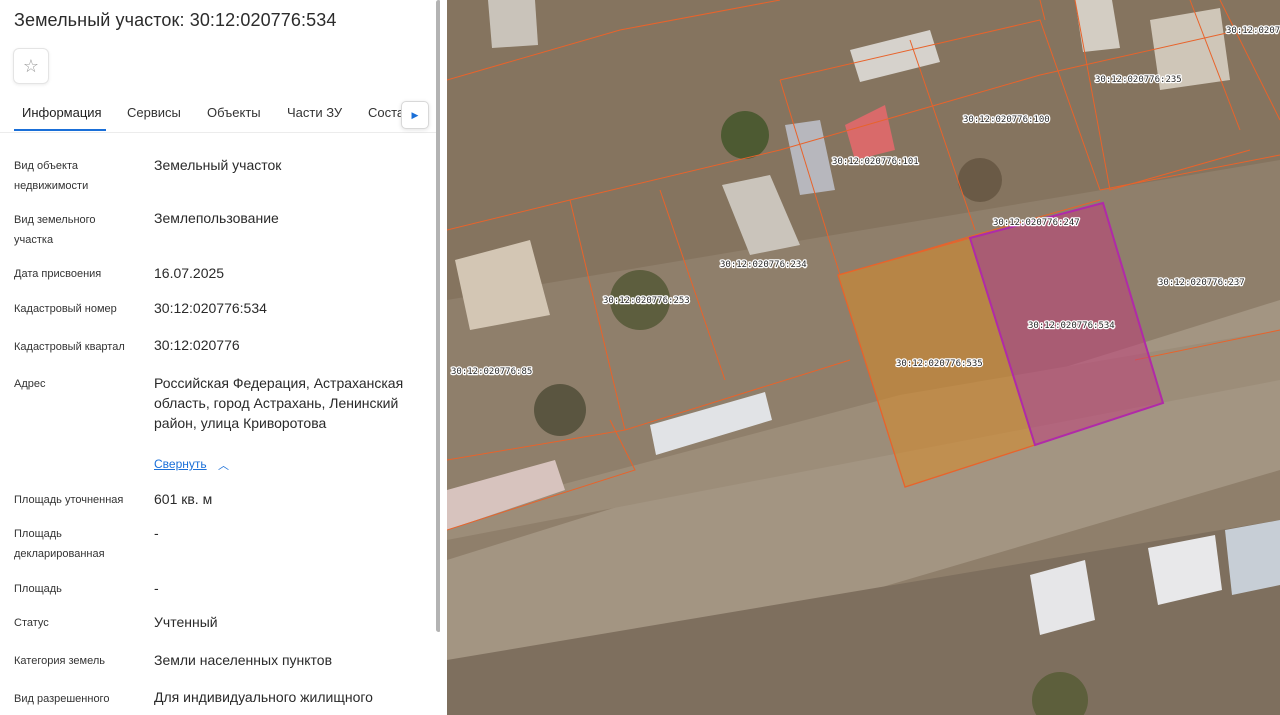 The image size is (1280, 715). Describe the element at coordinates (763, 265) in the screenshot. I see `parcel-label-234: 30:12:020776:234` at that location.